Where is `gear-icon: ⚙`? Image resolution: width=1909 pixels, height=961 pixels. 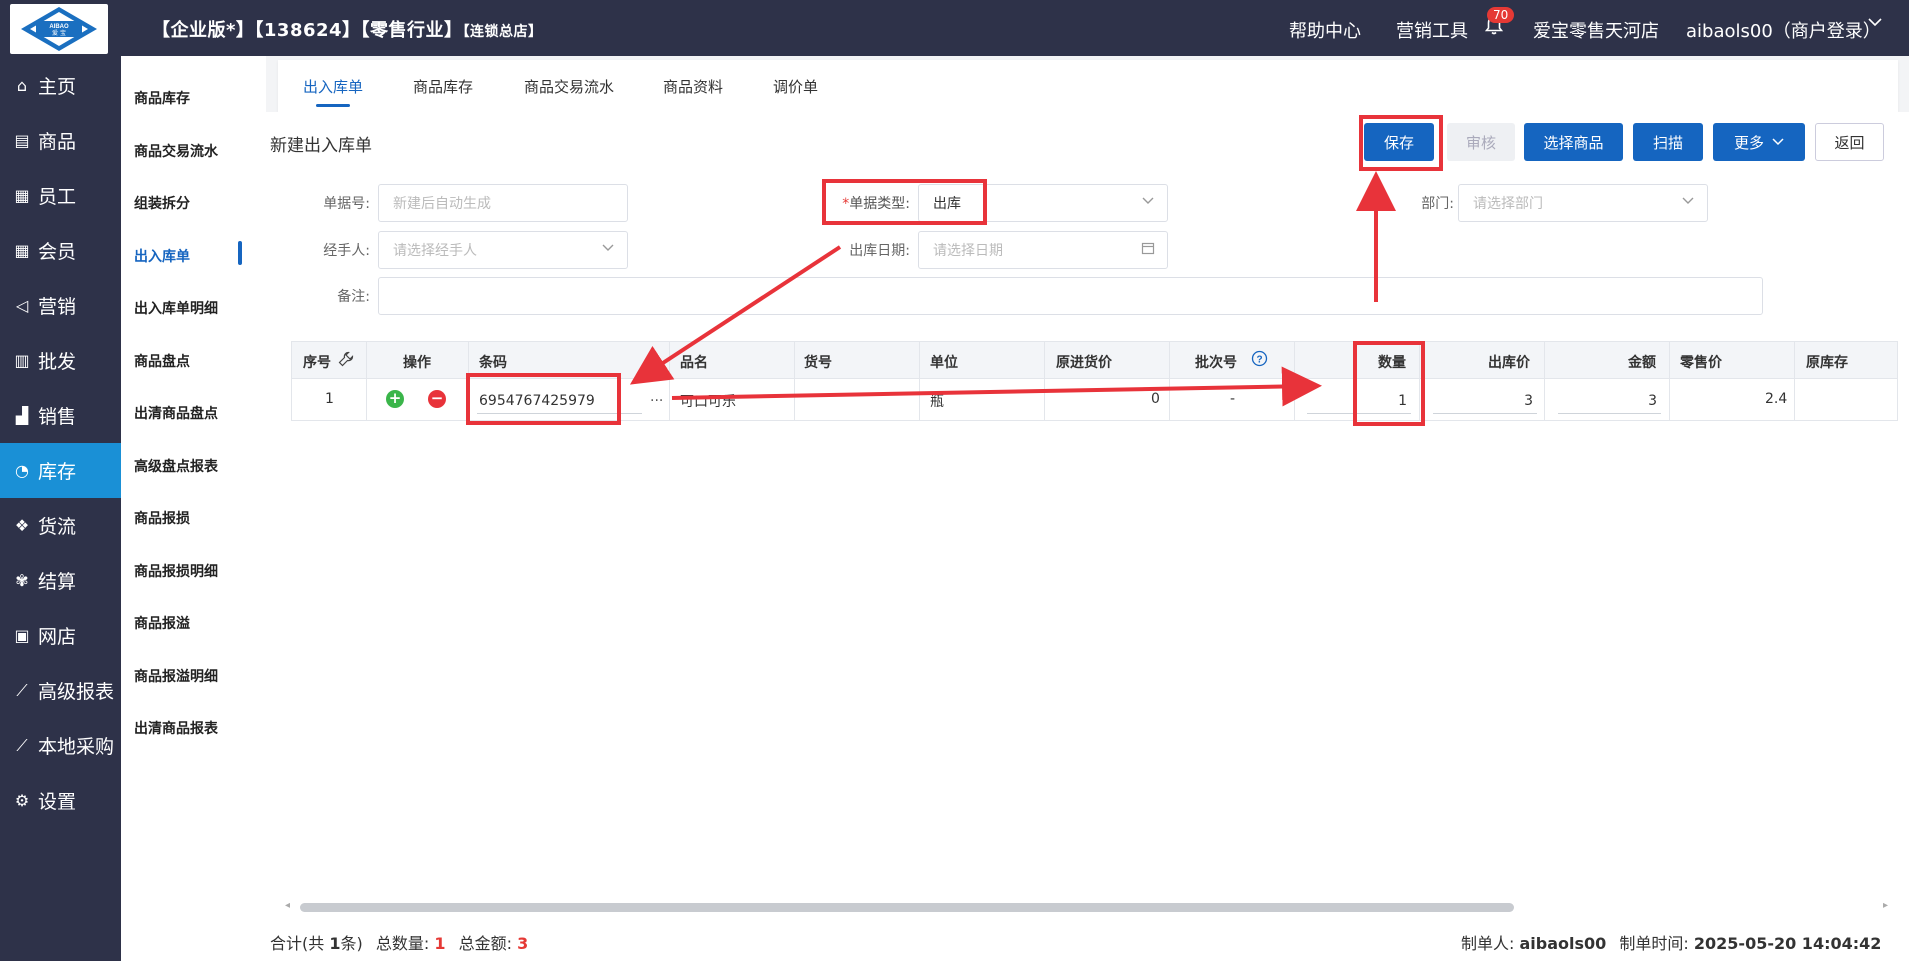 gear-icon: ⚙ is located at coordinates (22, 800).